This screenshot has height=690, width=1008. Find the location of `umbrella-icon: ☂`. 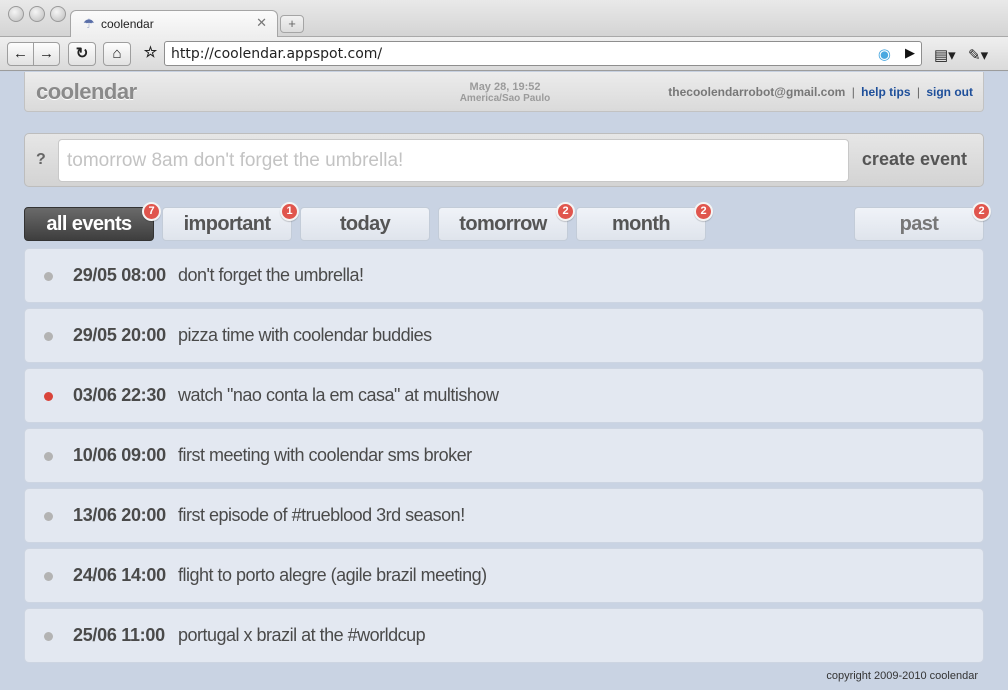

umbrella-icon: ☂ is located at coordinates (89, 23).